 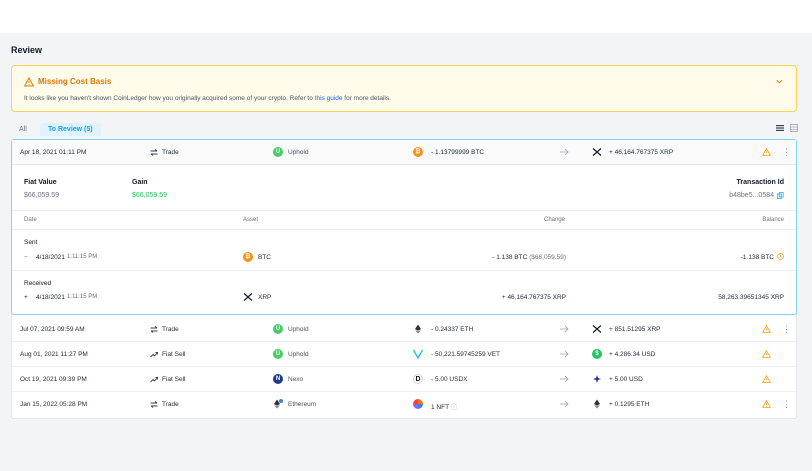 I want to click on column-header-change: Change, so click(x=555, y=220).